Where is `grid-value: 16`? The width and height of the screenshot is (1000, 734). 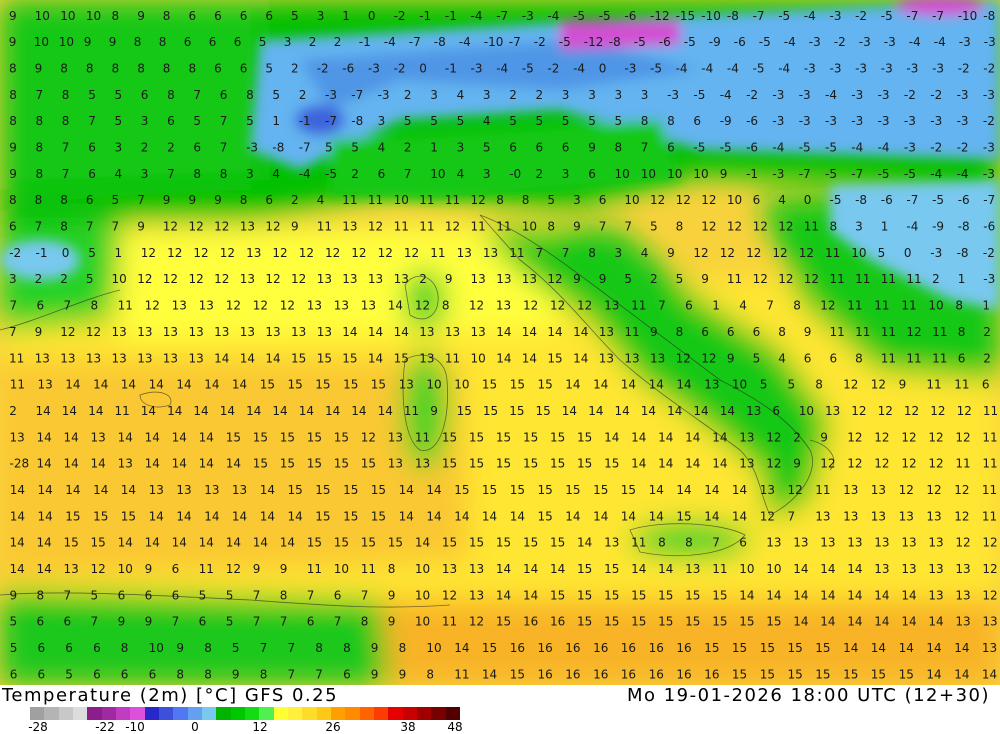 grid-value: 16 is located at coordinates (683, 674).